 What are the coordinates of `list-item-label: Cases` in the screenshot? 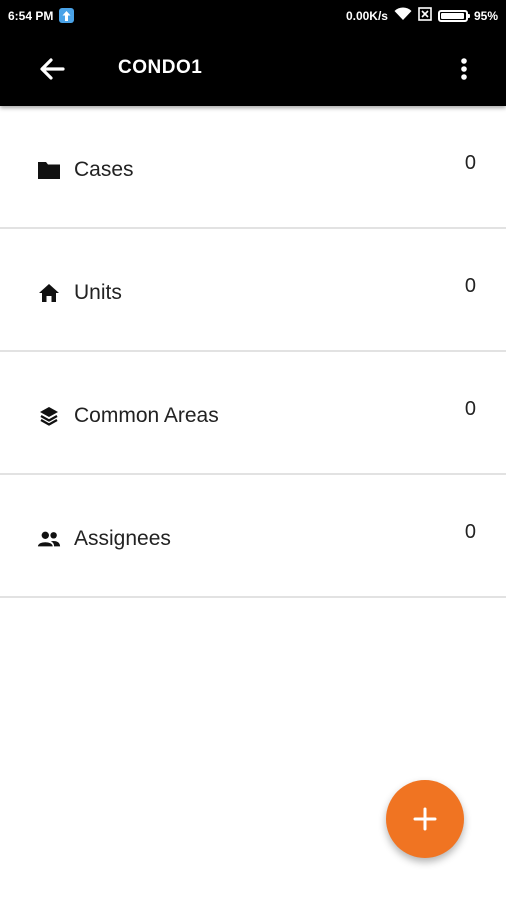 It's located at (104, 169).